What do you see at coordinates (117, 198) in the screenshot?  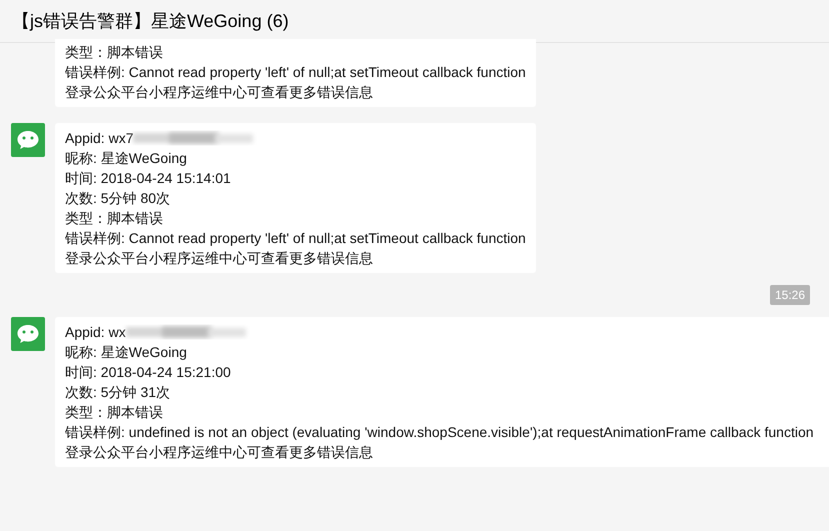 I see `message-text: 次数: 5分钟 80次` at bounding box center [117, 198].